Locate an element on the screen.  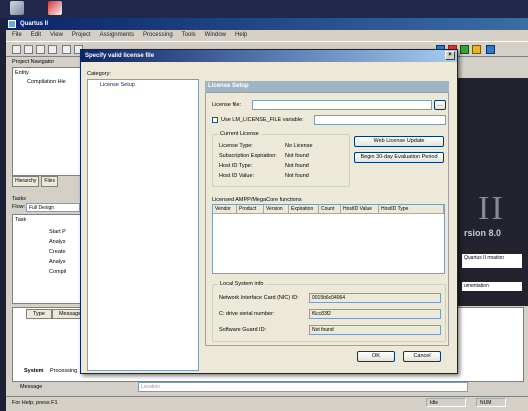
tab-system: System is located at coordinates (34, 371).